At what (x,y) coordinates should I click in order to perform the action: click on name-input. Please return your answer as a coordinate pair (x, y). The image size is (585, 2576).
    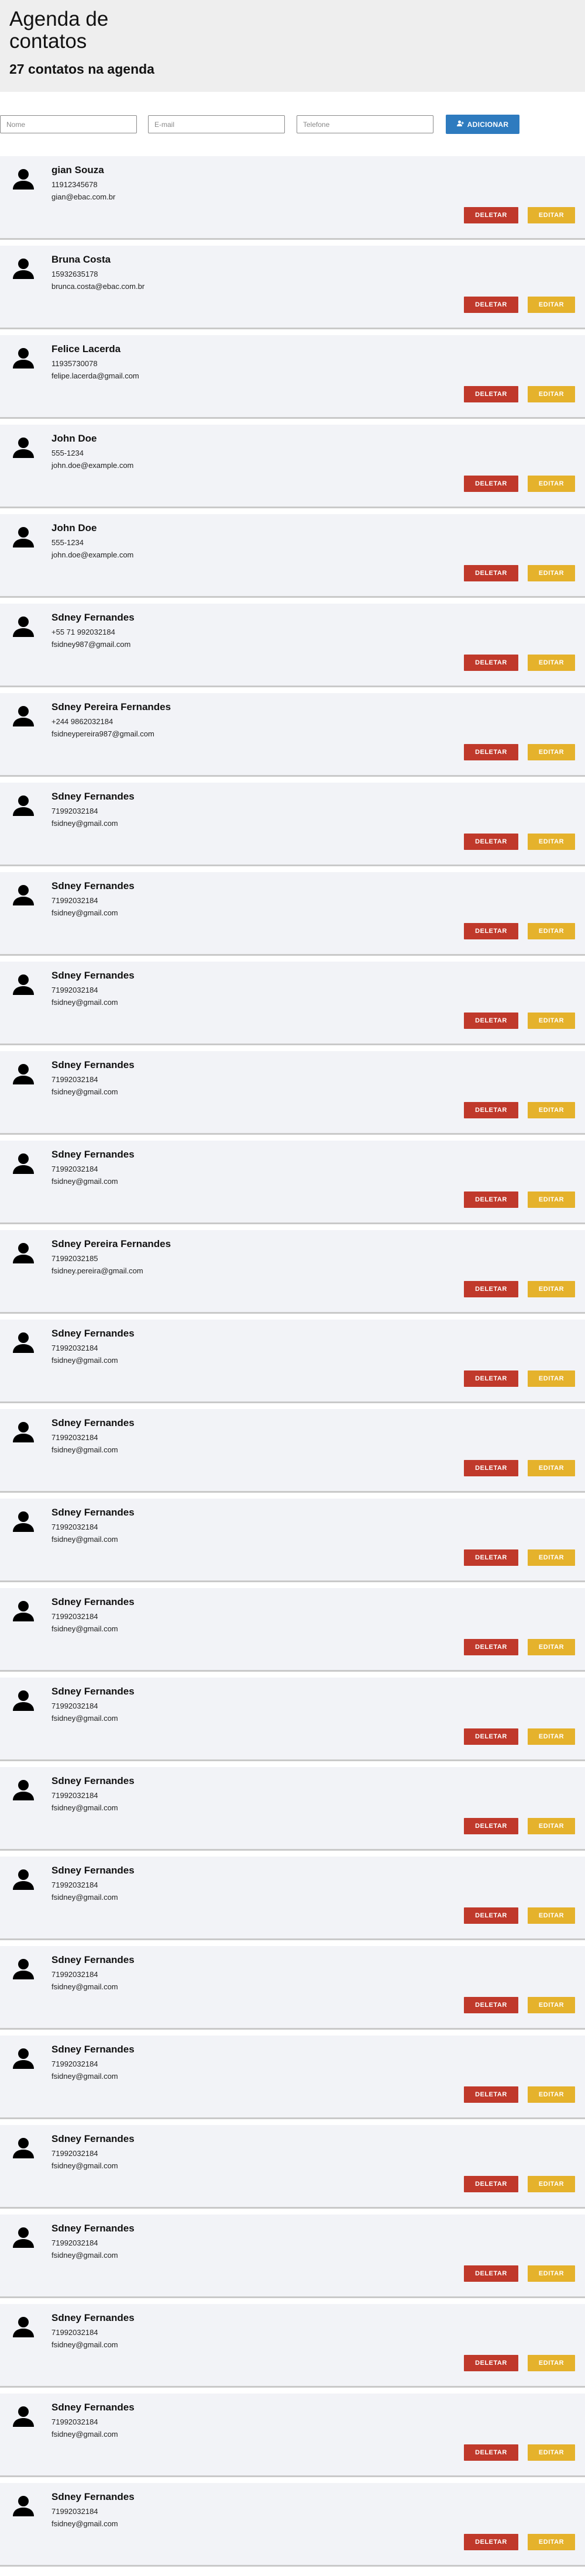
    Looking at the image, I should click on (68, 124).